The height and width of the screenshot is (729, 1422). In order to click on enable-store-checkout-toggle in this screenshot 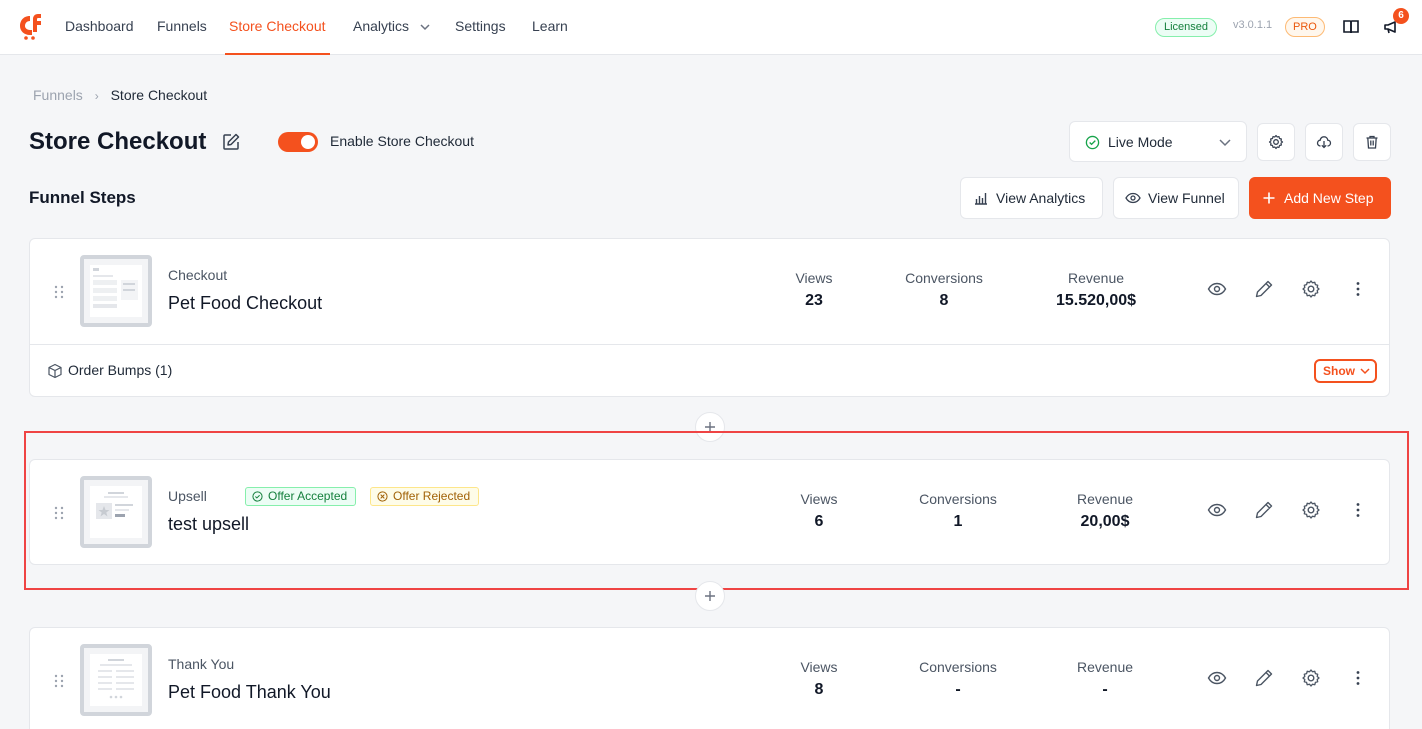, I will do `click(298, 142)`.